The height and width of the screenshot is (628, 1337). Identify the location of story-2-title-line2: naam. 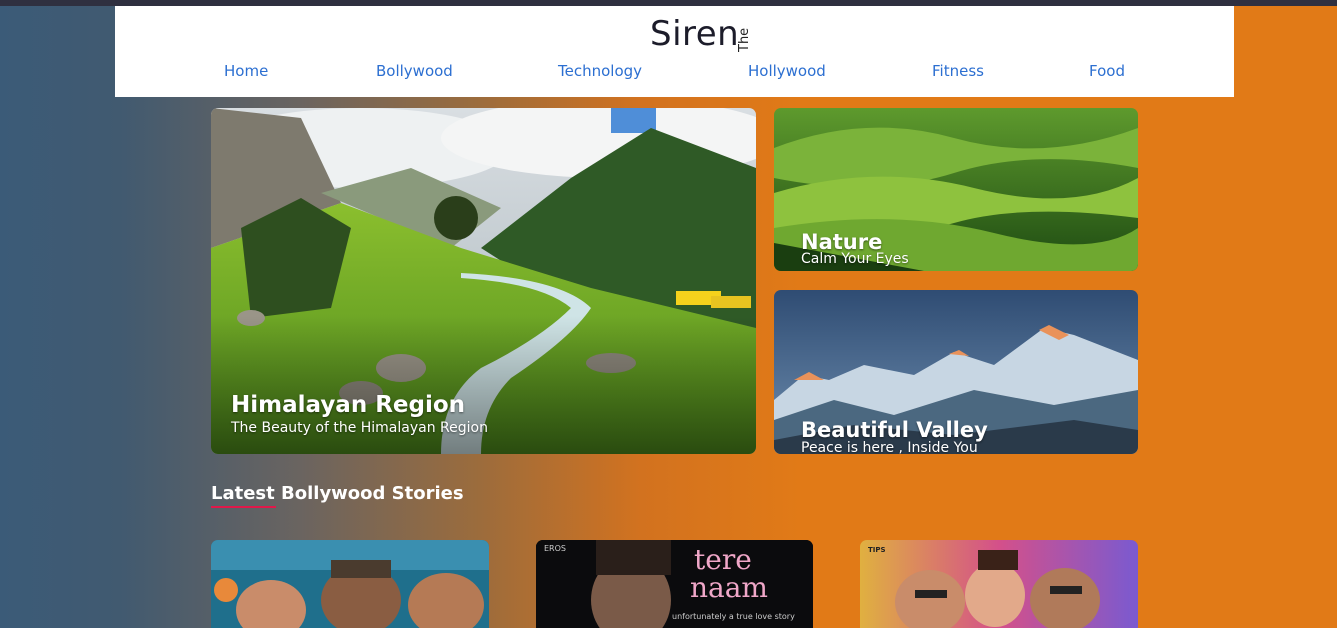
(729, 587).